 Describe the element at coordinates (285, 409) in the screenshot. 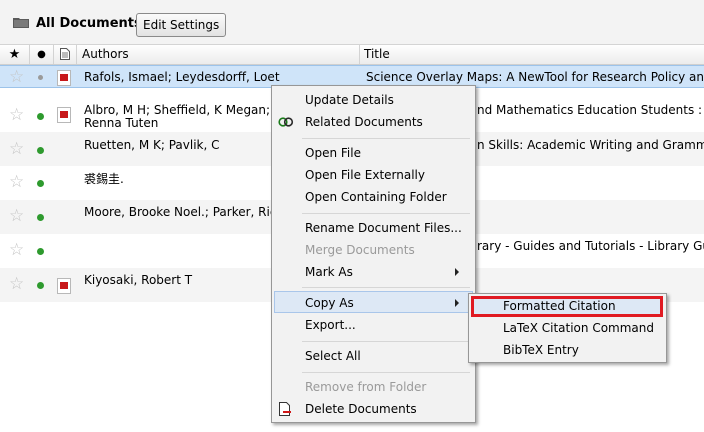

I see `delete-documents-icon` at that location.